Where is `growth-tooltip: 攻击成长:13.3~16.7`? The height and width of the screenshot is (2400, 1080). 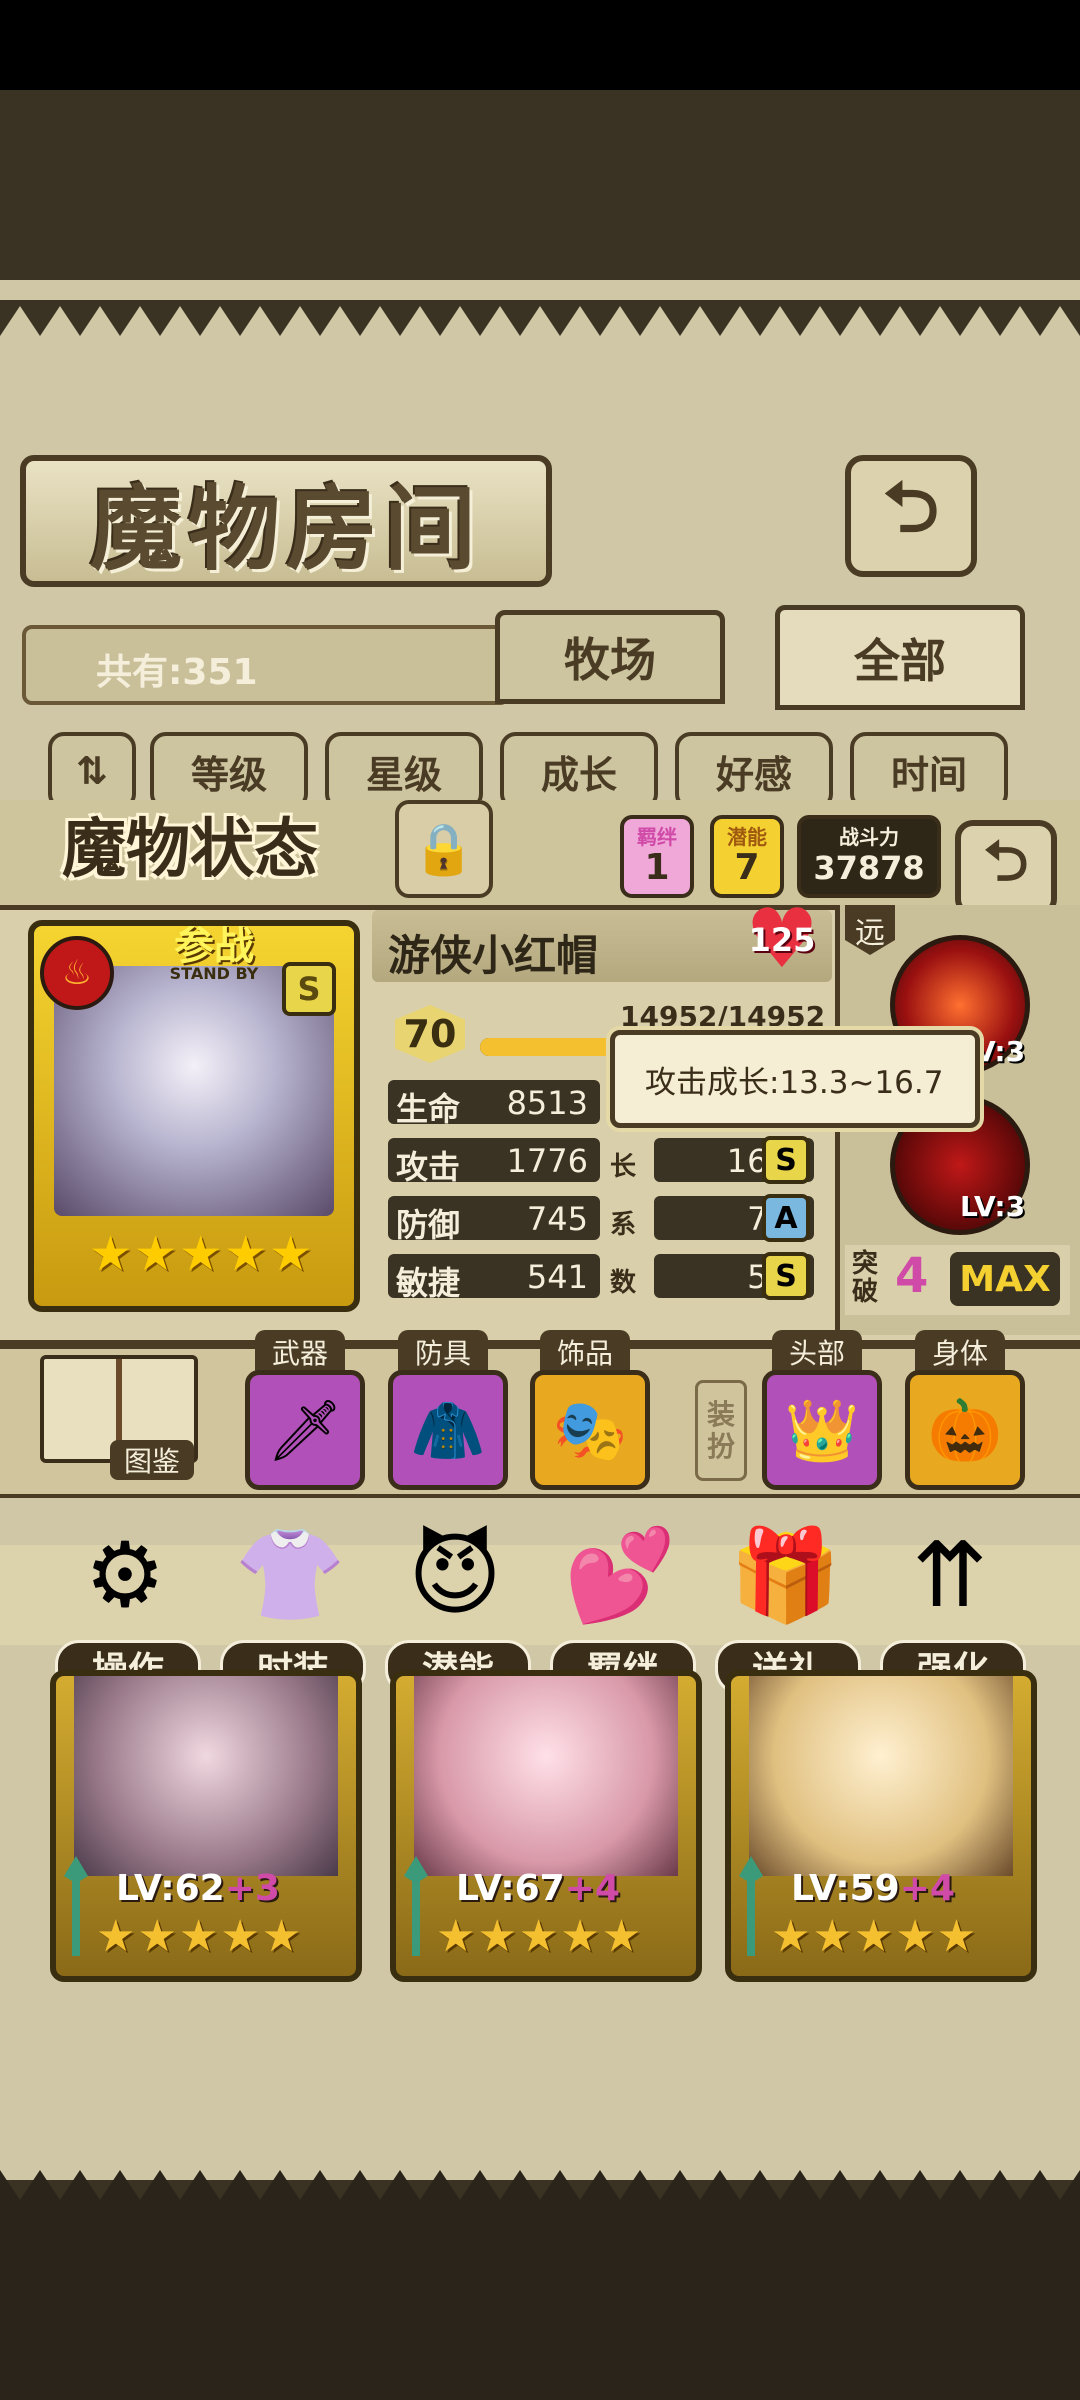
growth-tooltip: 攻击成长:13.3~16.7 is located at coordinates (795, 1079).